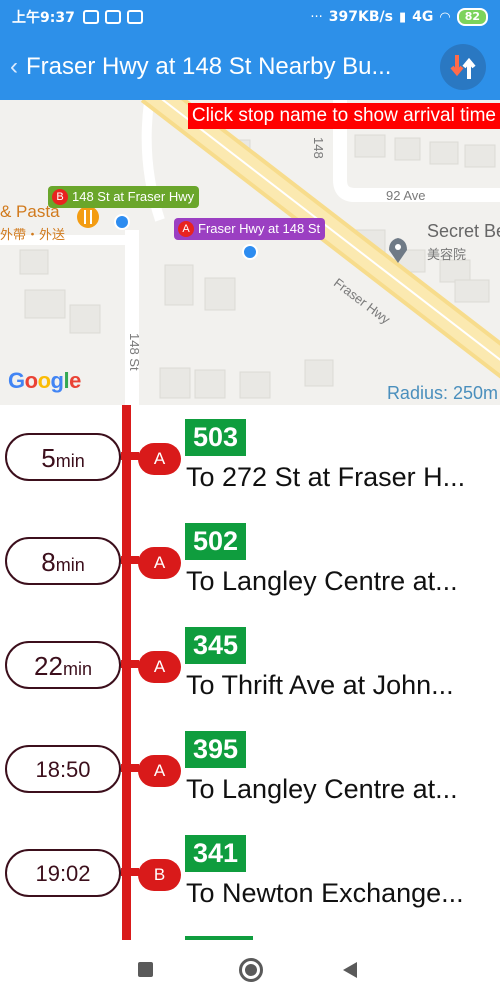 This screenshot has height=1000, width=500. I want to click on arrival-time-pill: 22 min, so click(63, 665).